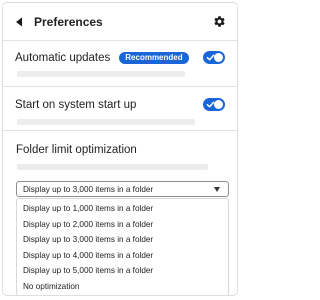  I want to click on gear-icon, so click(219, 21).